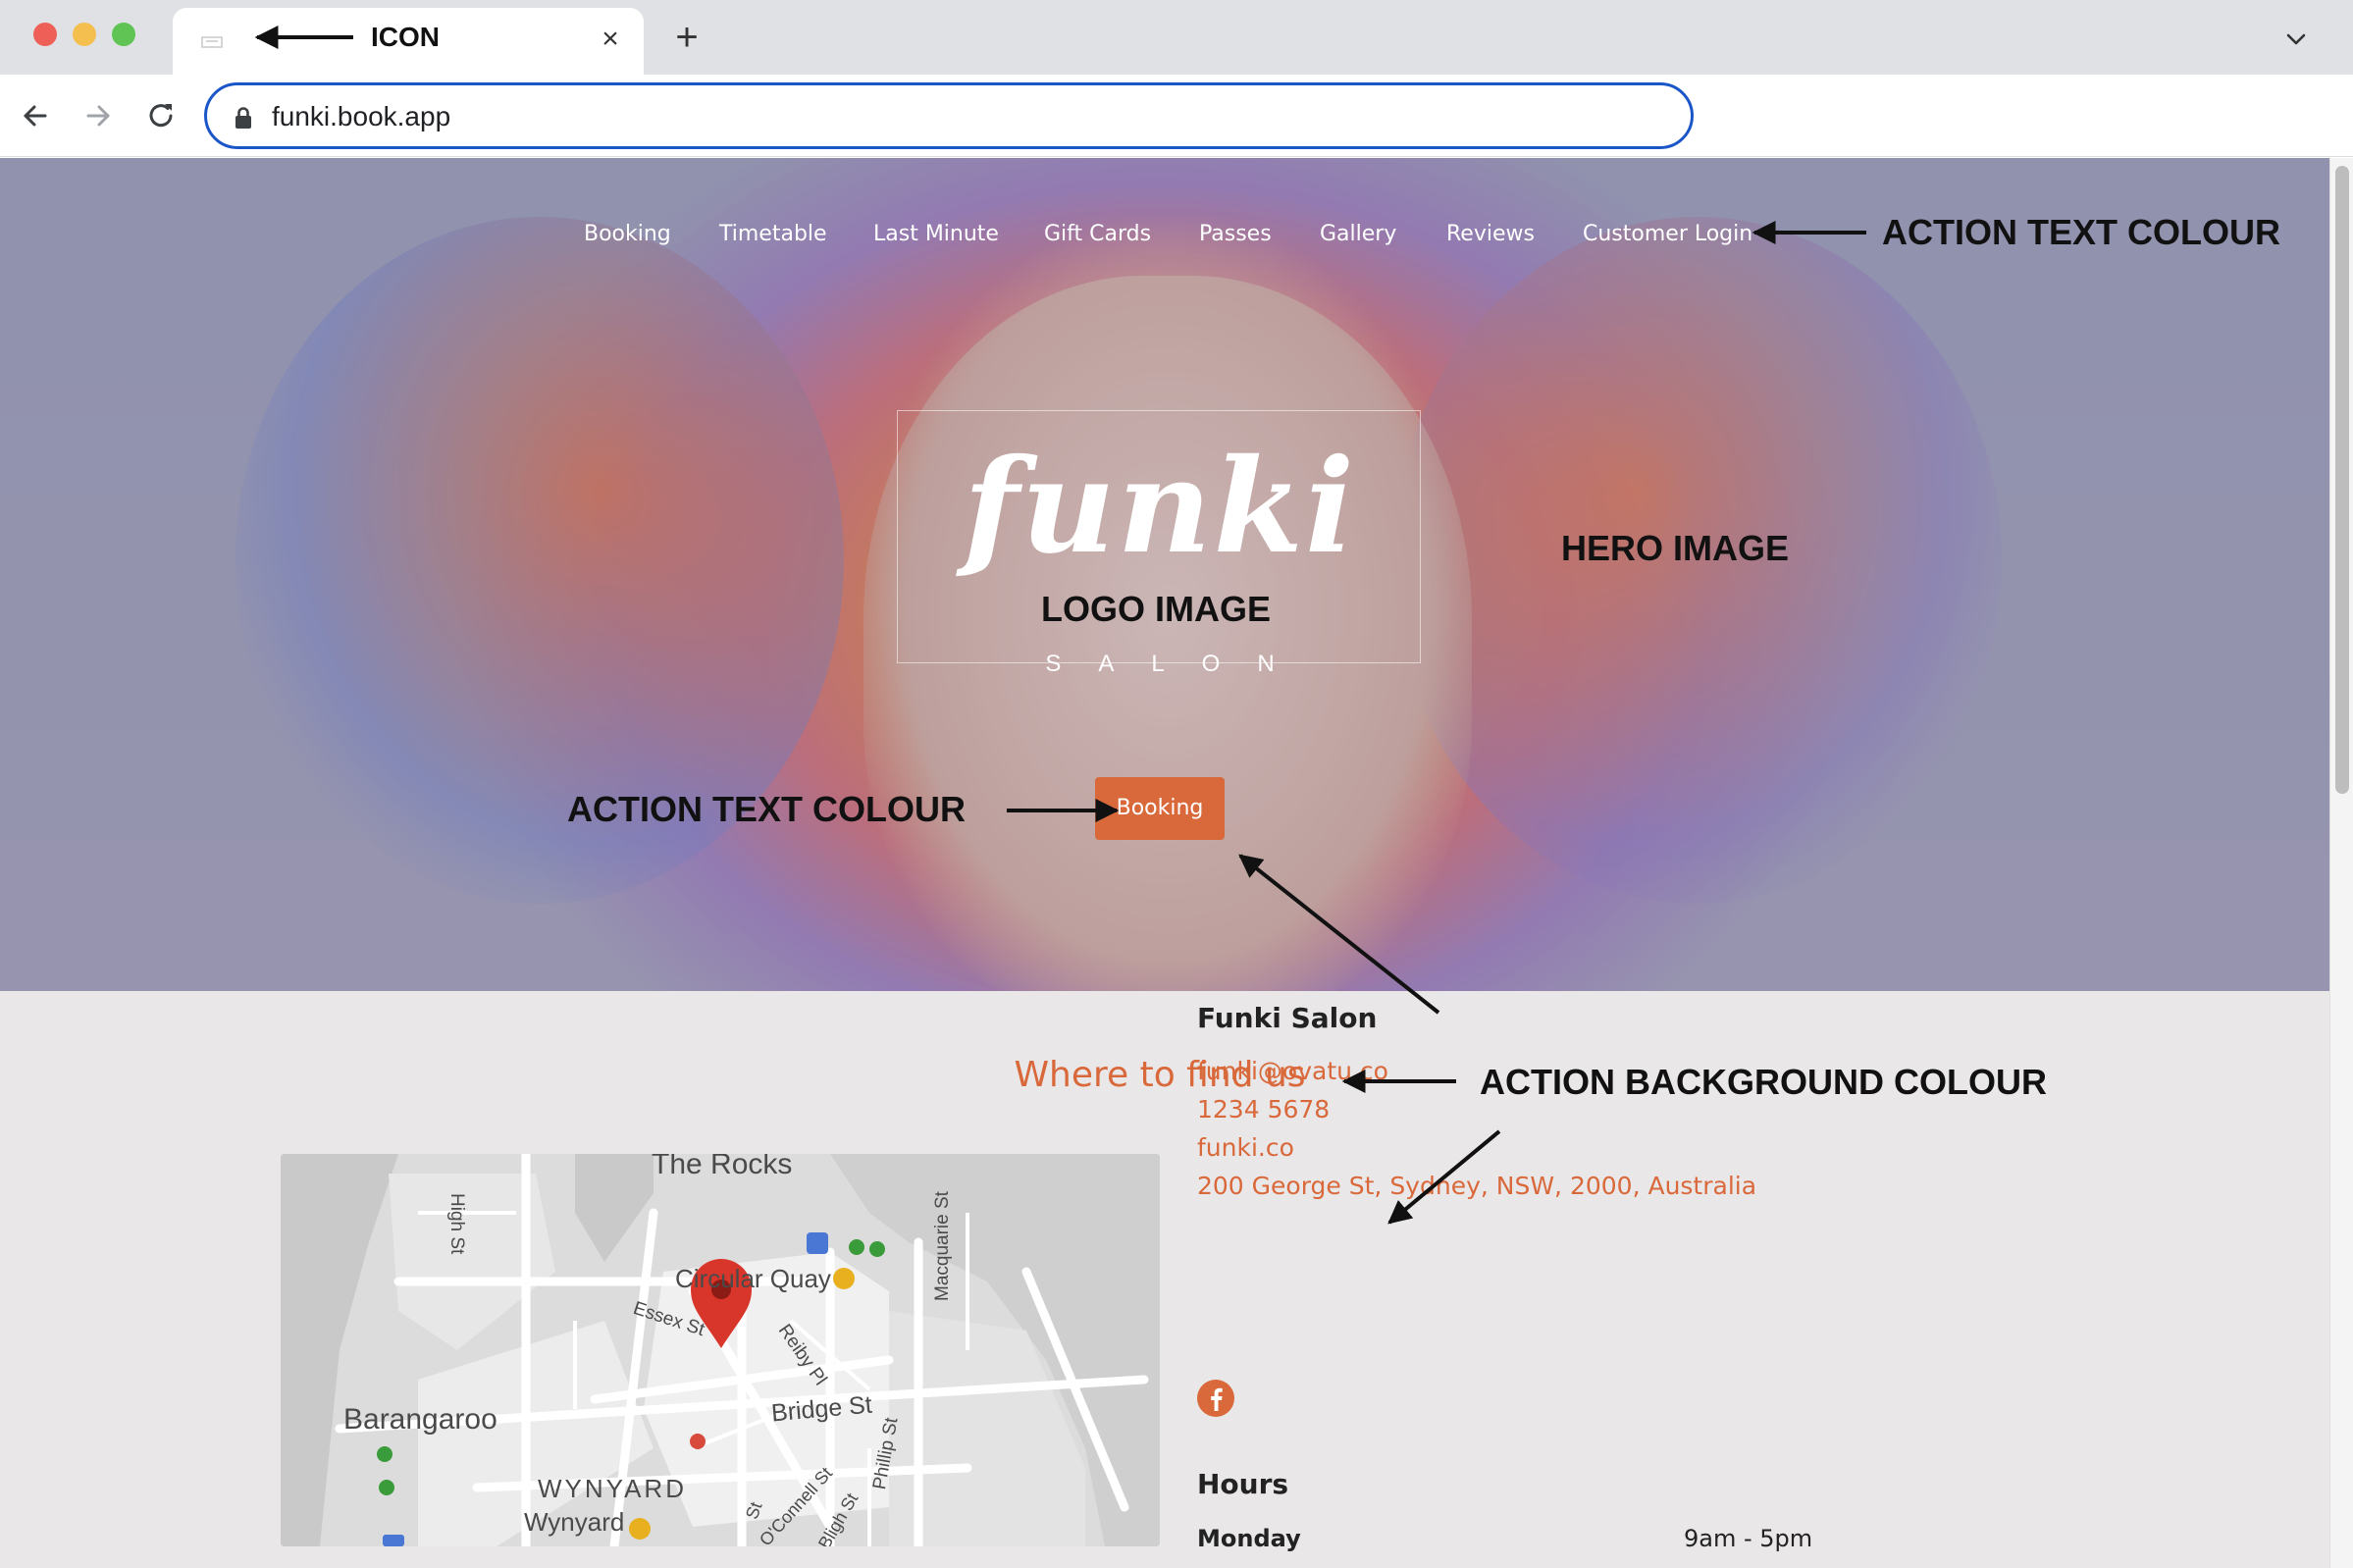 This screenshot has width=2353, height=1568. What do you see at coordinates (1236, 234) in the screenshot?
I see `nav-passes: Passes` at bounding box center [1236, 234].